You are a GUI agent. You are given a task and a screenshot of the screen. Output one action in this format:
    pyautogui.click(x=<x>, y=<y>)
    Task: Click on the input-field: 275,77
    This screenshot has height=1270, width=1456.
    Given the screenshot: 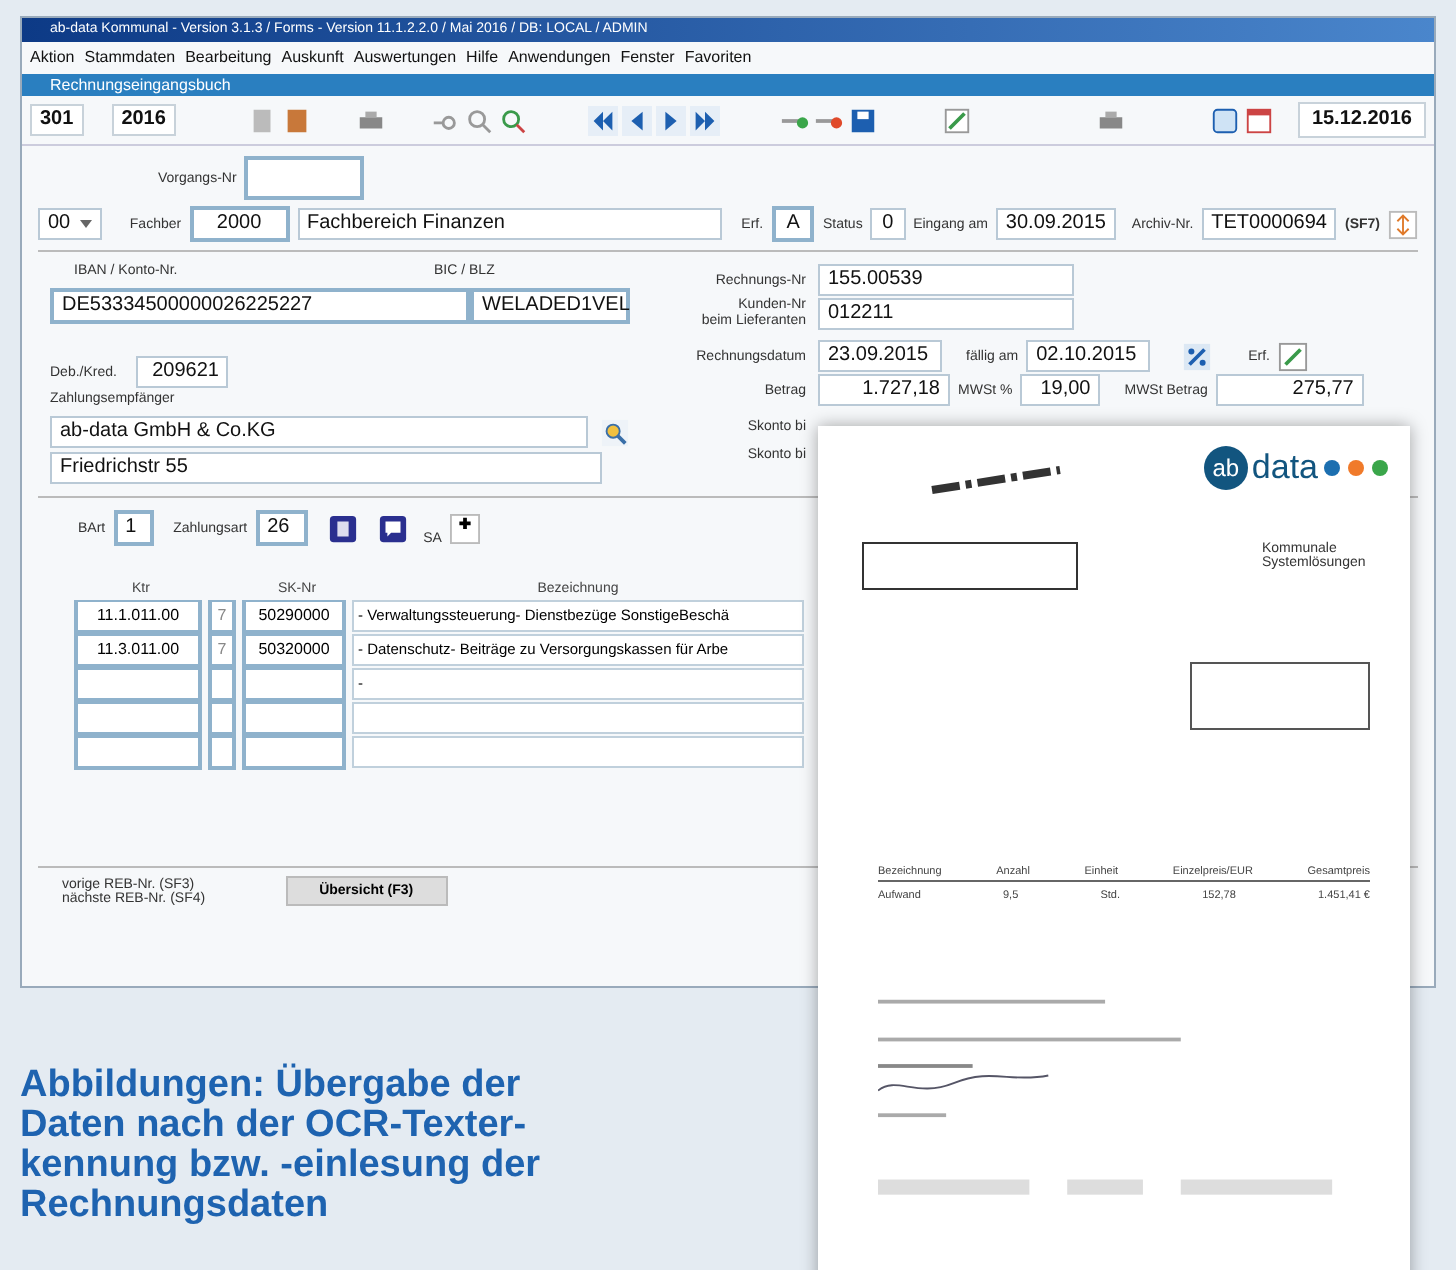 What is the action you would take?
    pyautogui.click(x=1289, y=390)
    